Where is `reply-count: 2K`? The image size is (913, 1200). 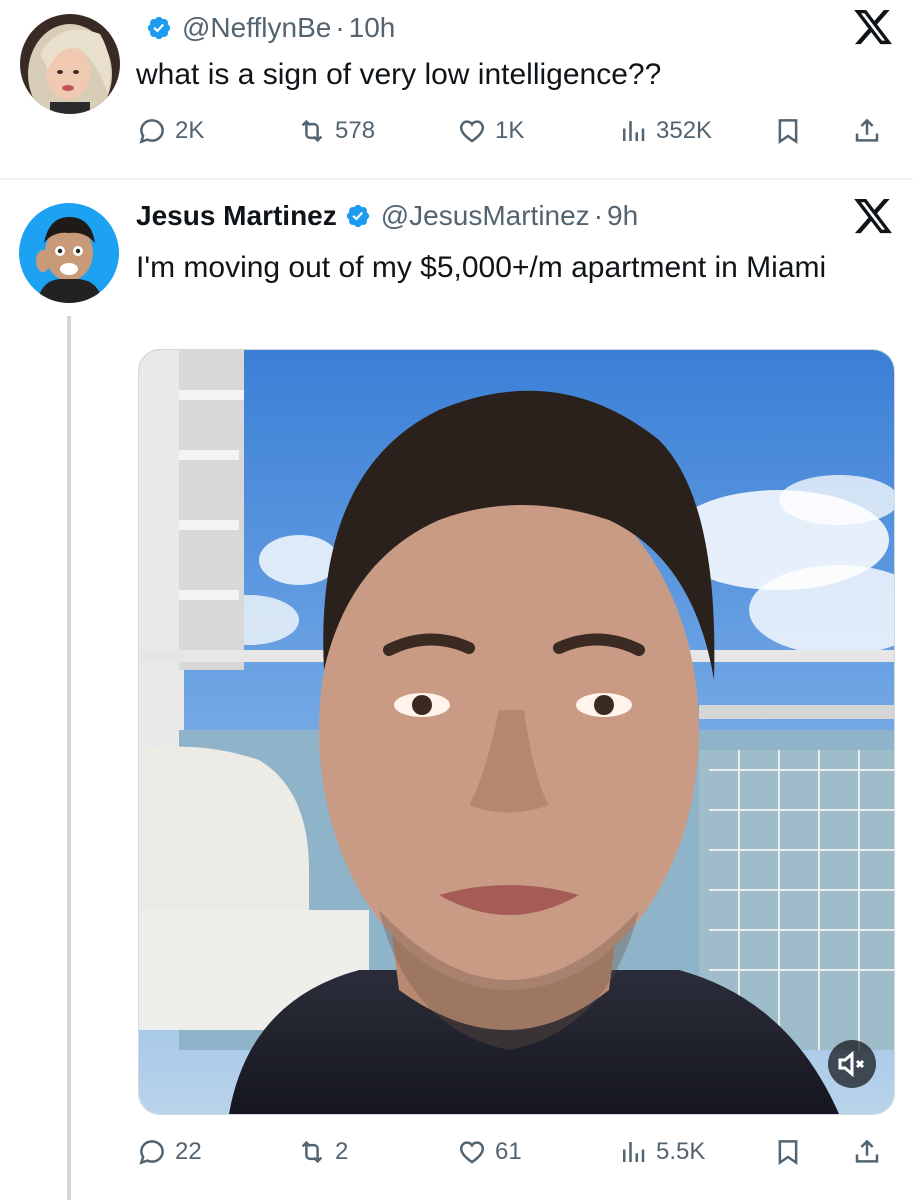 reply-count: 2K is located at coordinates (190, 130).